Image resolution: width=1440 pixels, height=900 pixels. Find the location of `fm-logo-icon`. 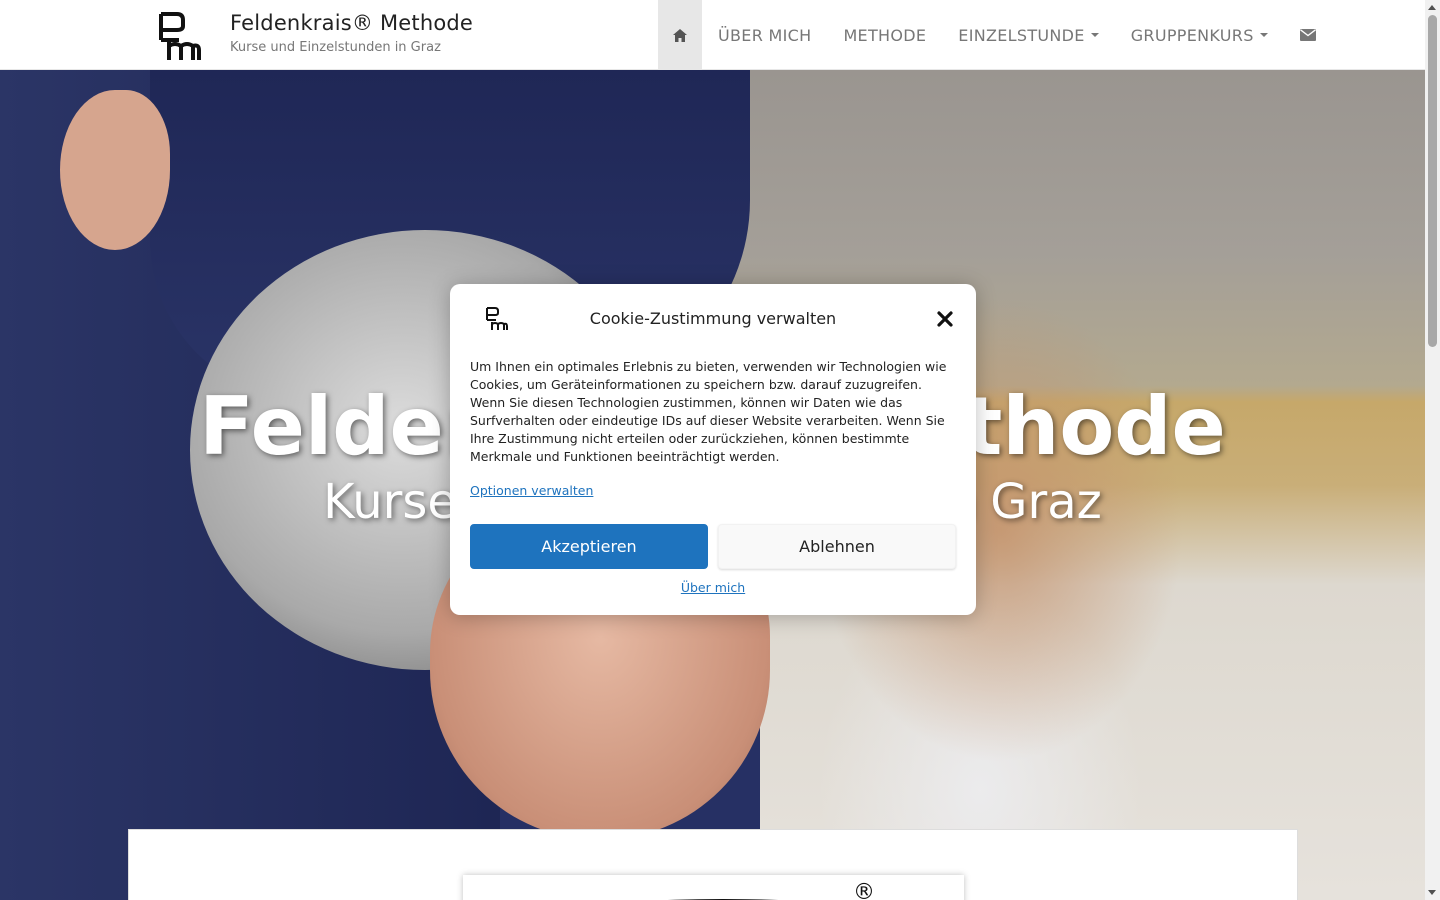

fm-logo-icon is located at coordinates (180, 36).